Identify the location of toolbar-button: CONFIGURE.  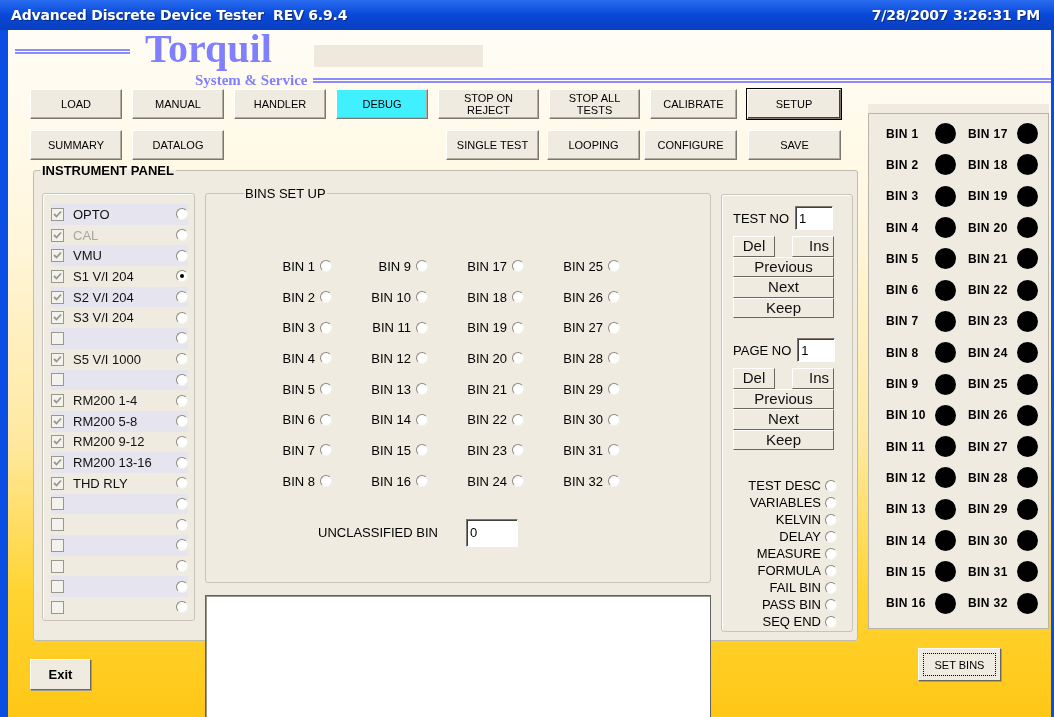
(690, 145).